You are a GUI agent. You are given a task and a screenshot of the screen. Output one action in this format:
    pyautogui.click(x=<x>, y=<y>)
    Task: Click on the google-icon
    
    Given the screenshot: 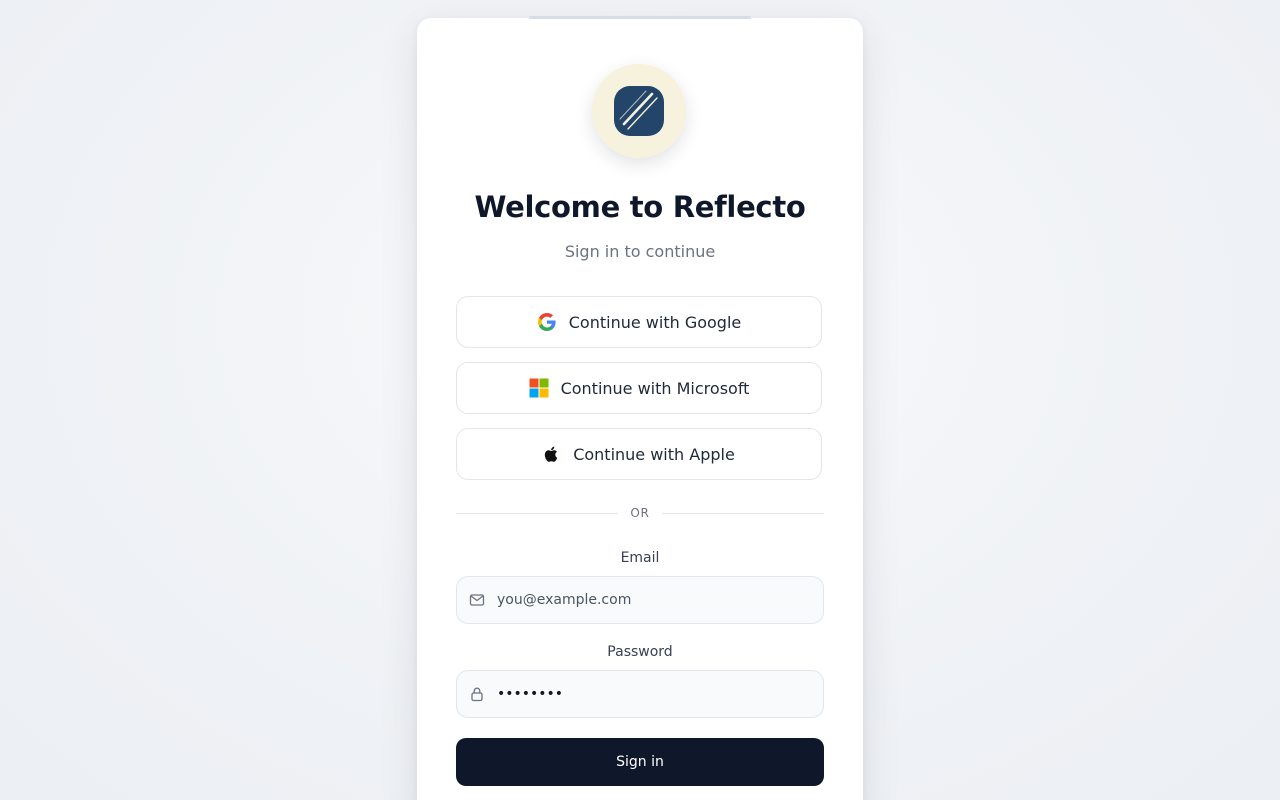 What is the action you would take?
    pyautogui.click(x=547, y=322)
    